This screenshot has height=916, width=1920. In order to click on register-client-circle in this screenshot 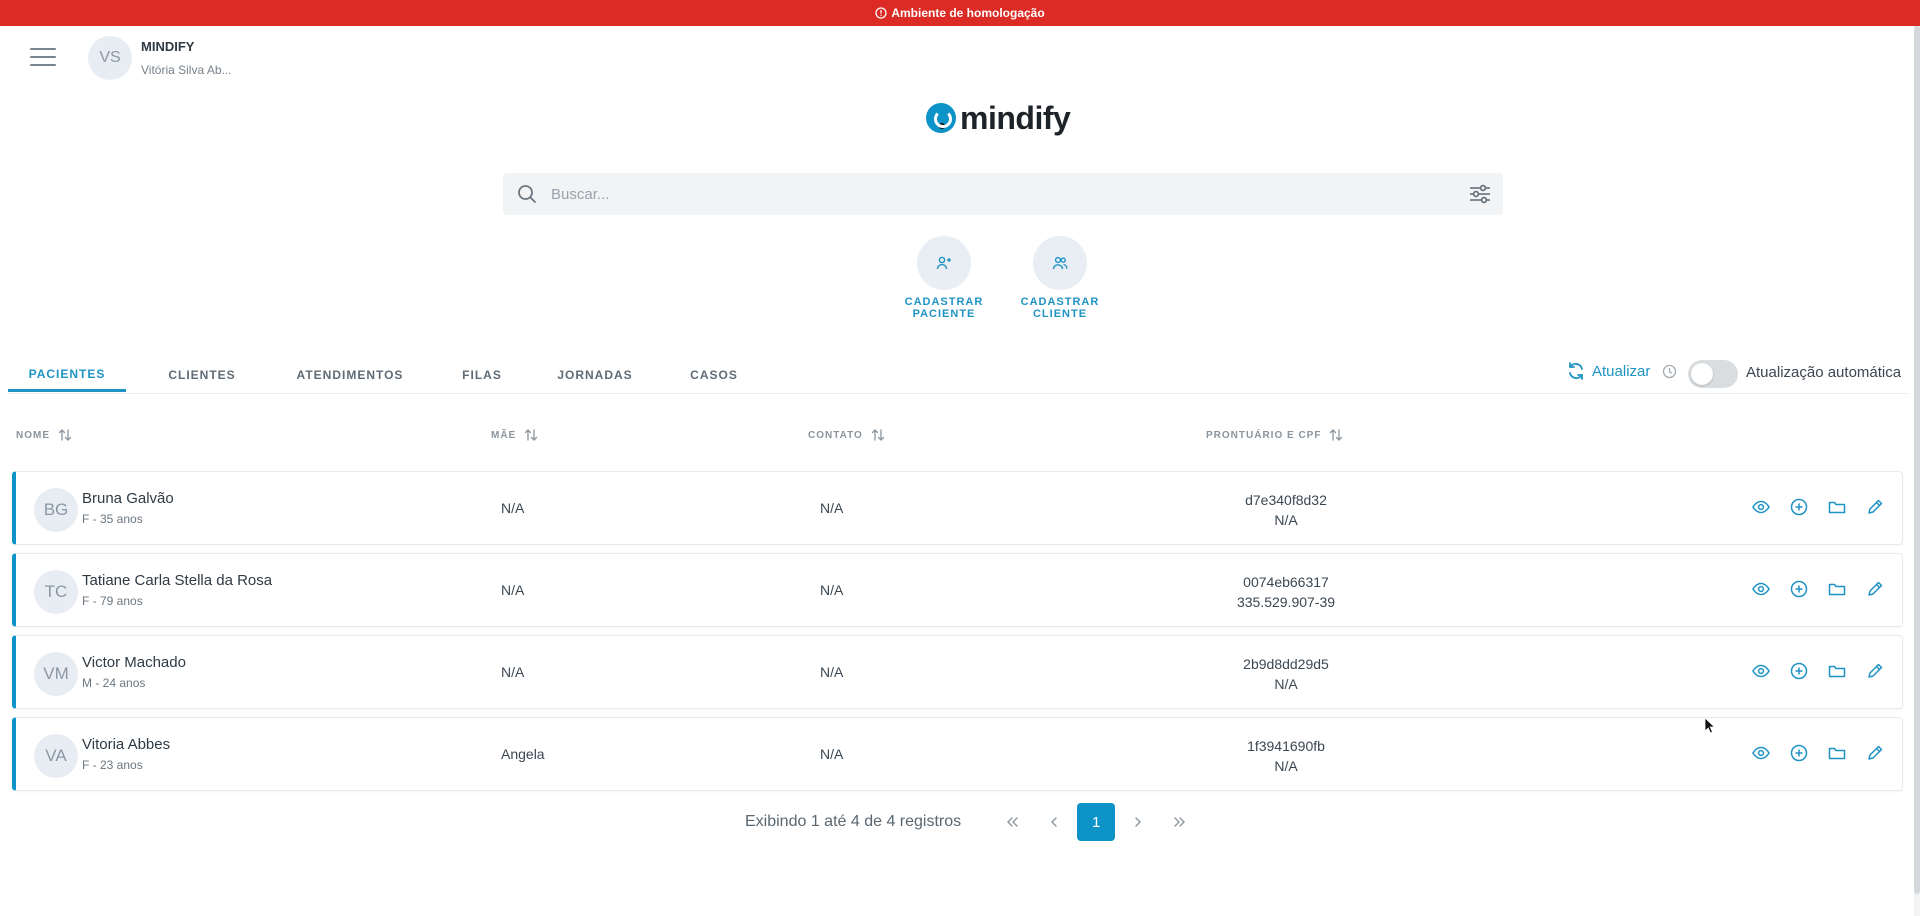, I will do `click(1060, 263)`.